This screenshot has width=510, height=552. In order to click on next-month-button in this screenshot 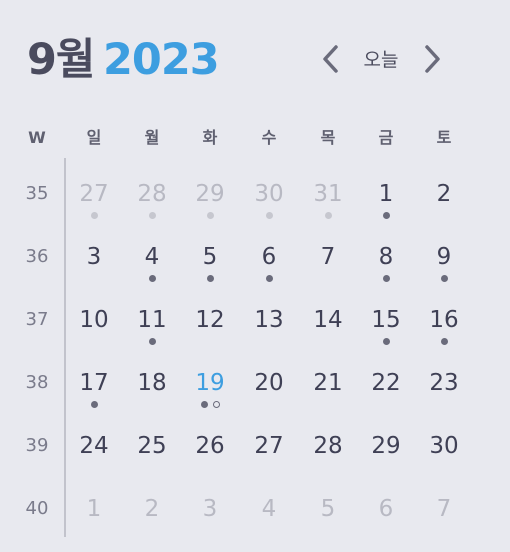, I will do `click(433, 59)`.